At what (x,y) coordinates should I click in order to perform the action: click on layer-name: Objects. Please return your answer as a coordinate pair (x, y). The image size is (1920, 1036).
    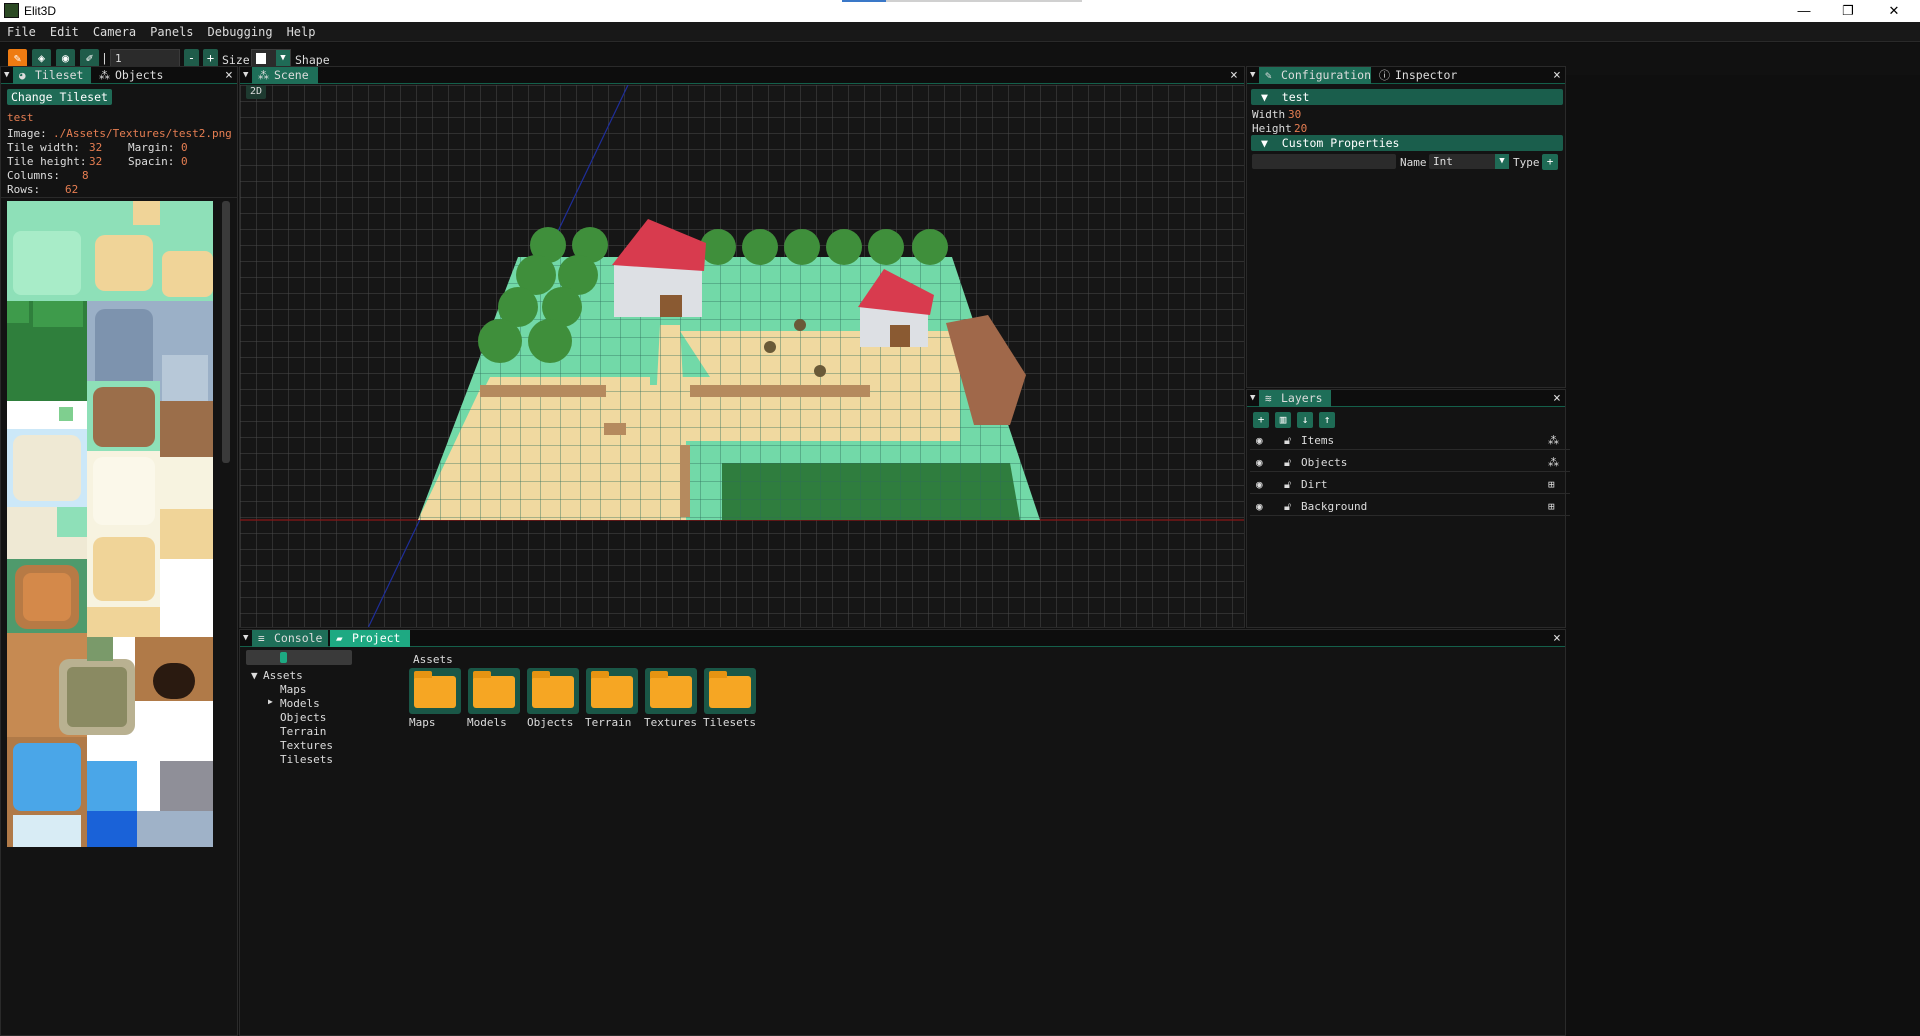
    Looking at the image, I should click on (1324, 462).